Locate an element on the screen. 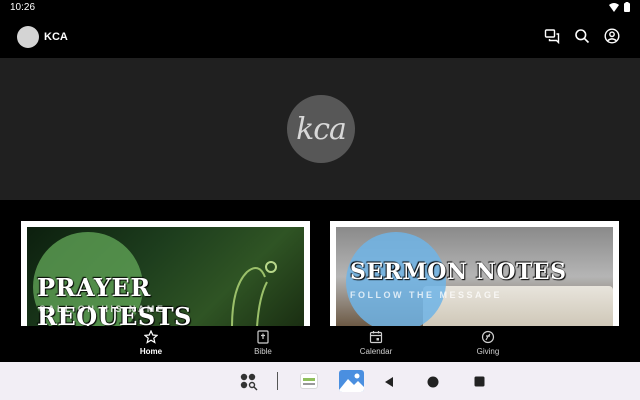 Image resolution: width=640 pixels, height=400 pixels. nav-item-home: Home is located at coordinates (151, 343).